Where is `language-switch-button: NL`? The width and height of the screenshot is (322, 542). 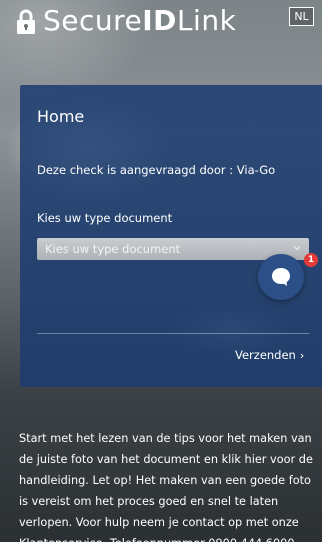 language-switch-button: NL is located at coordinates (301, 16).